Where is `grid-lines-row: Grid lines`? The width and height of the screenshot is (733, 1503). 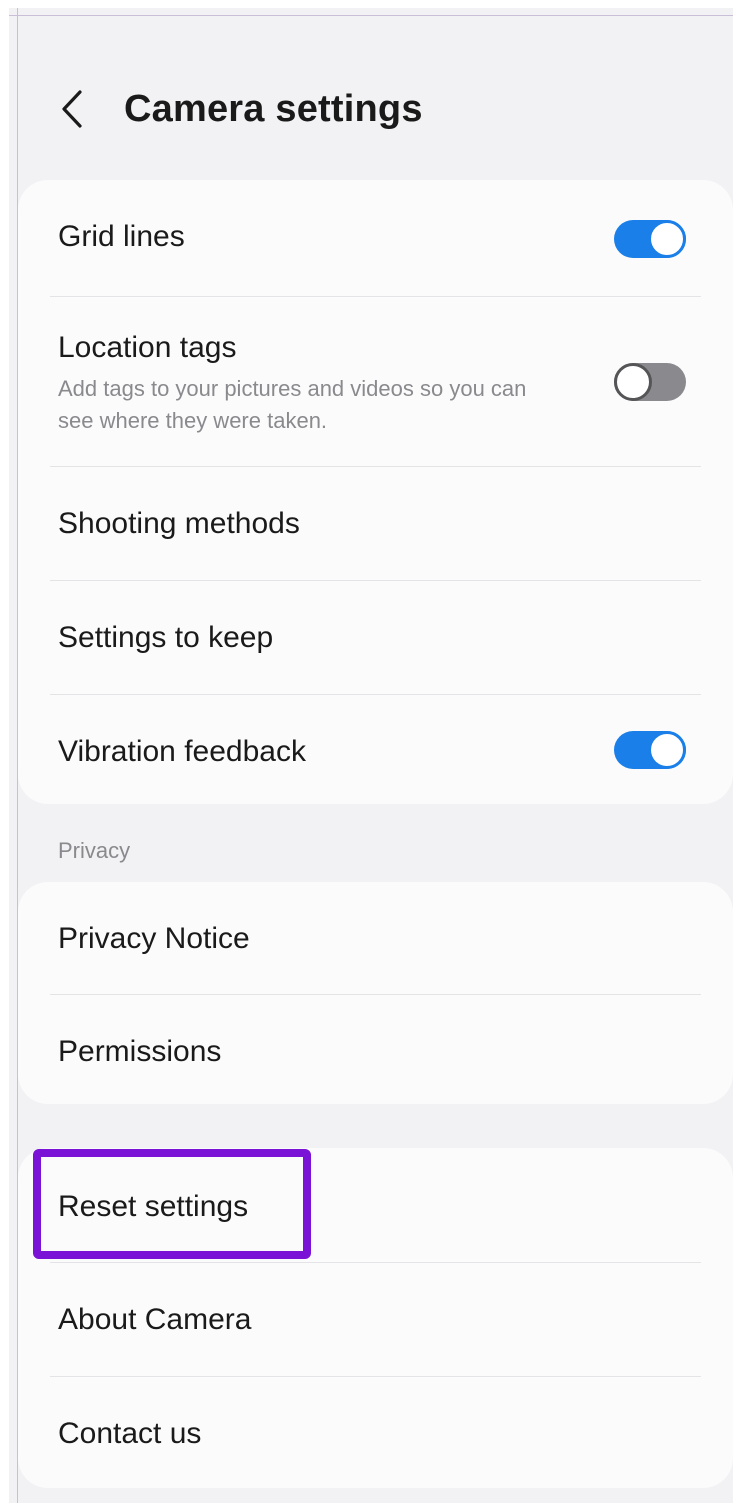 grid-lines-row: Grid lines is located at coordinates (375, 238).